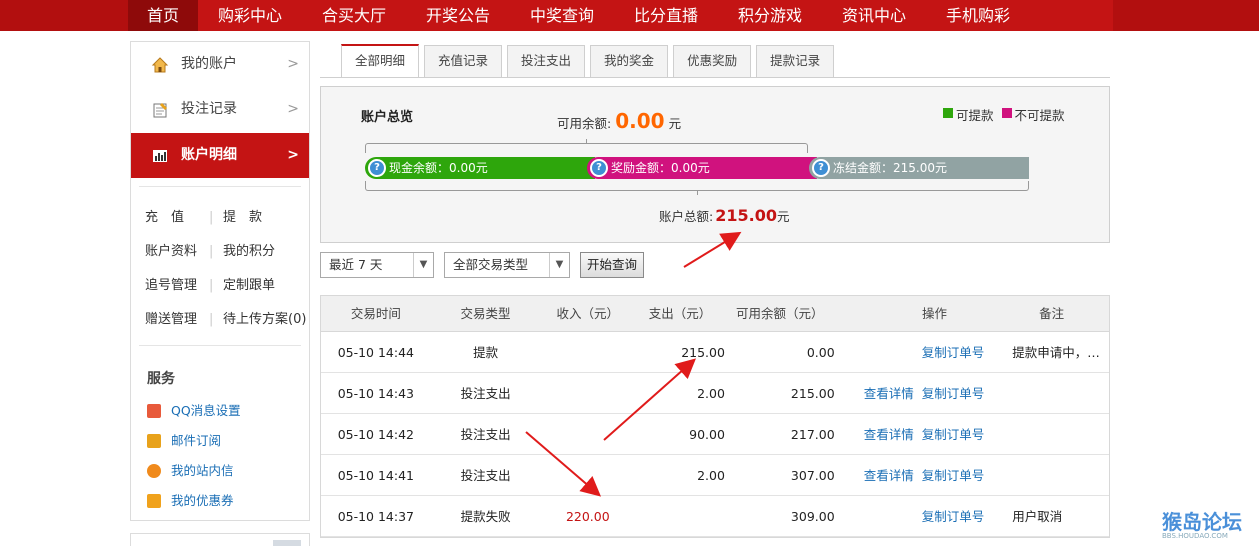 The width and height of the screenshot is (1259, 546). Describe the element at coordinates (1051, 434) in the screenshot. I see `cell-note` at that location.